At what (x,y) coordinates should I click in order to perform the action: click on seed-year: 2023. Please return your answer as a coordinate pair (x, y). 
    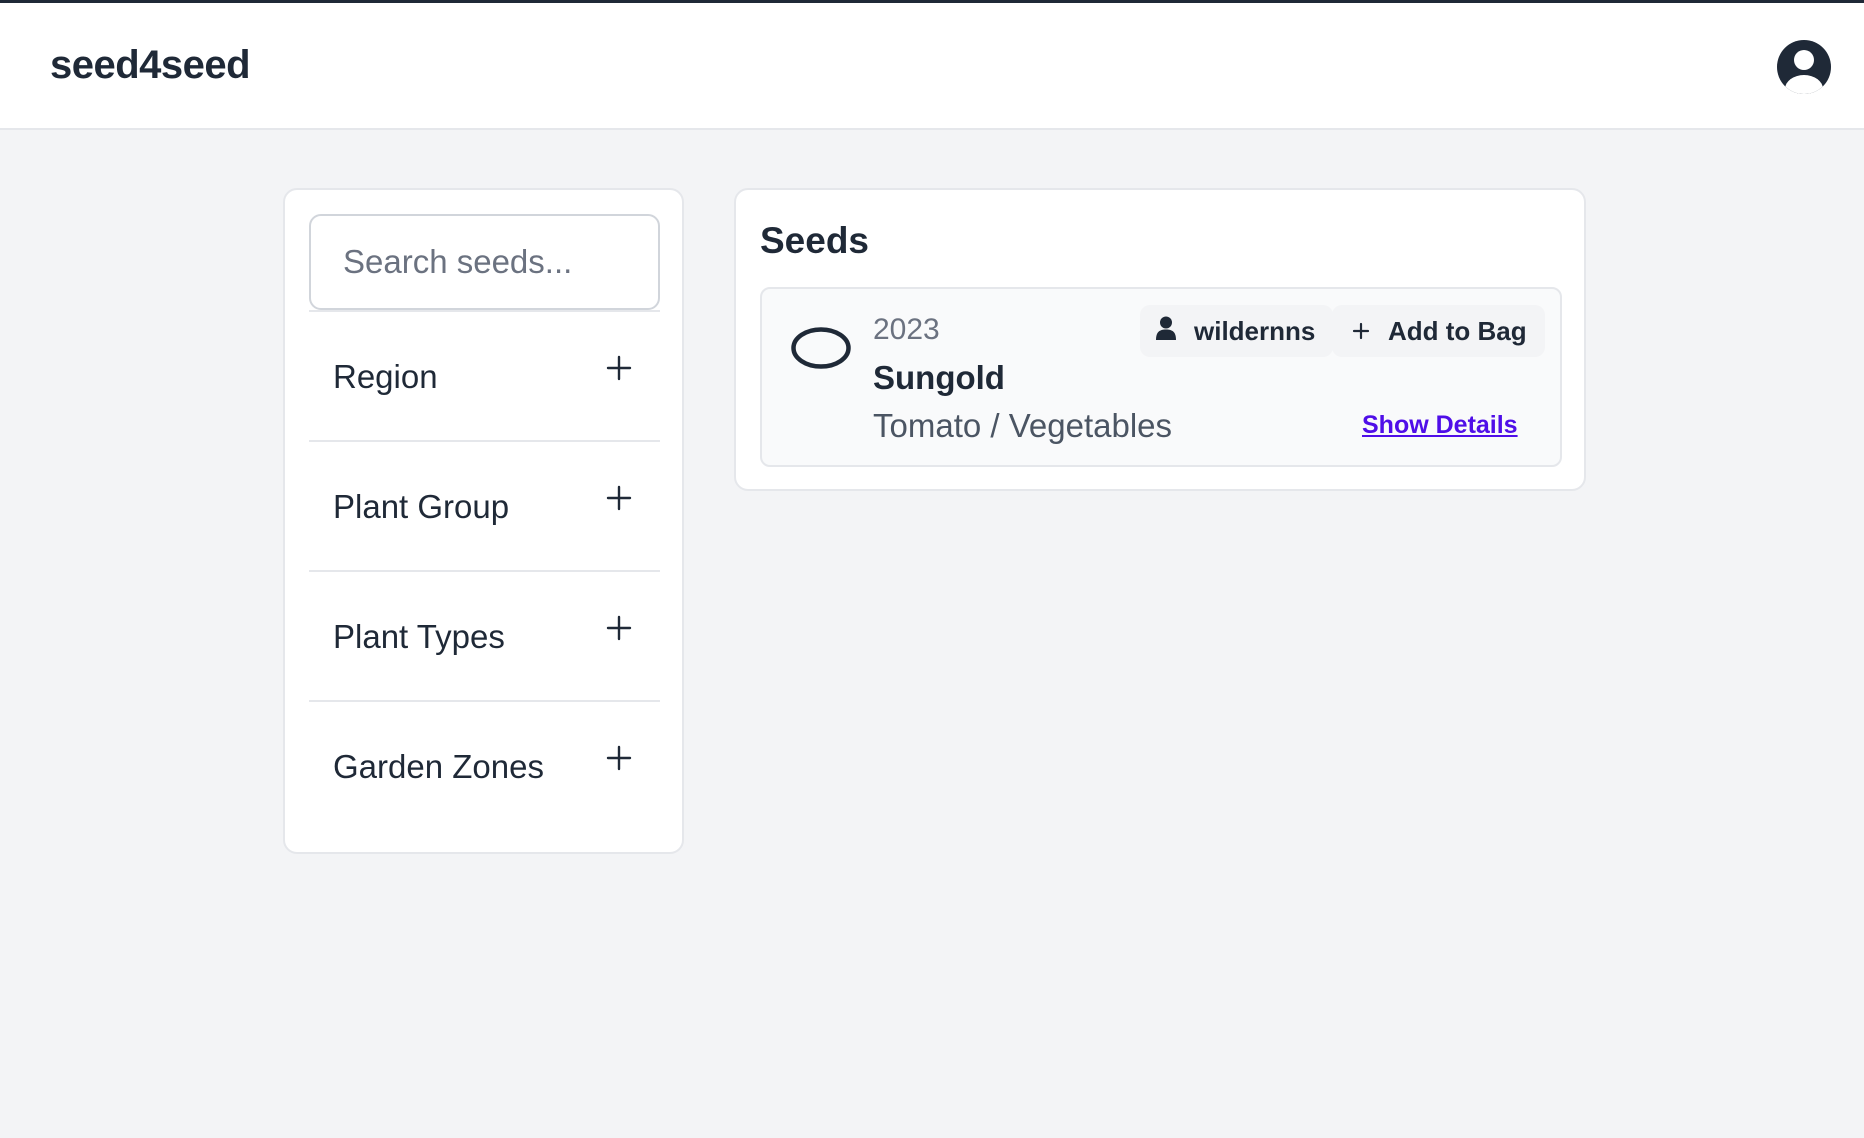
    Looking at the image, I should click on (906, 329).